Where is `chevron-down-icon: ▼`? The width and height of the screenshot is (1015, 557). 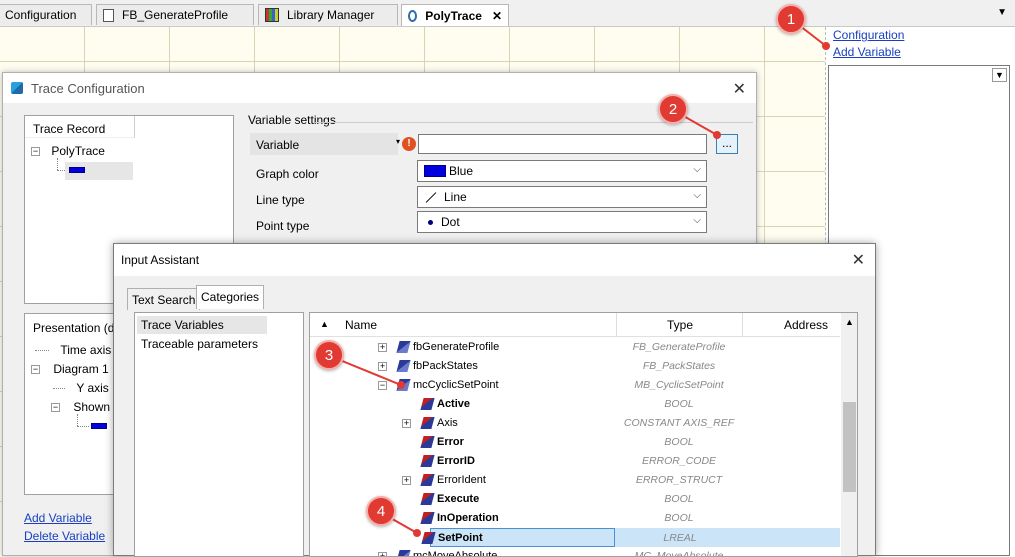
chevron-down-icon: ▼ is located at coordinates (999, 75).